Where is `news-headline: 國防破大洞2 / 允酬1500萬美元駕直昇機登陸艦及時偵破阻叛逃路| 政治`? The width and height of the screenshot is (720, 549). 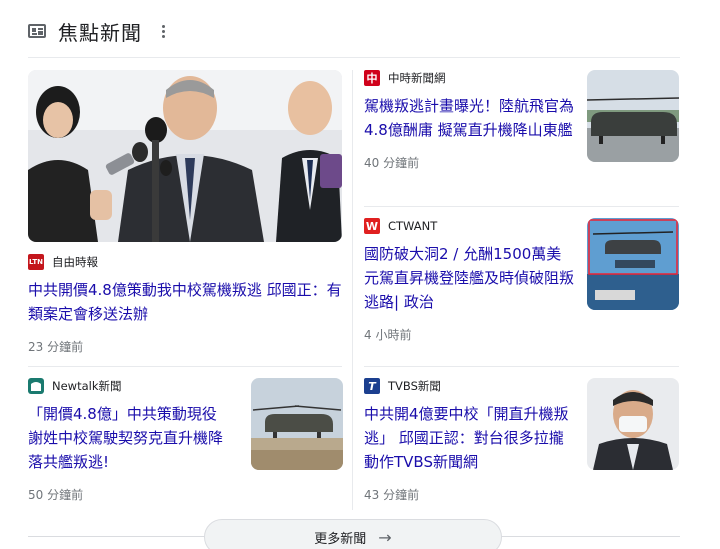
news-headline: 國防破大洞2 / 允酬1500萬美元駕直昇機登陸艦及時偵破阻叛逃路| 政治 is located at coordinates (469, 278).